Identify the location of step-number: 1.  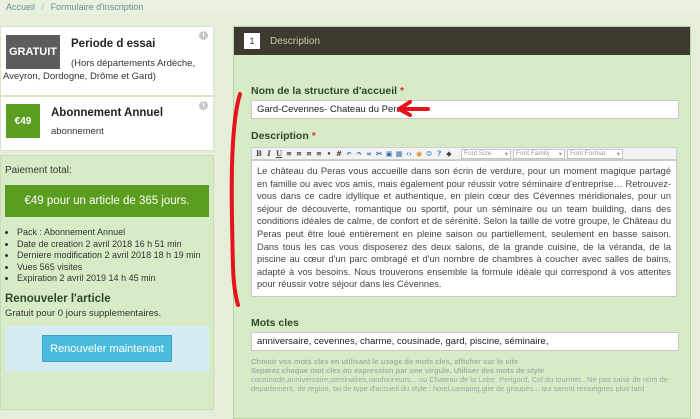
(252, 41).